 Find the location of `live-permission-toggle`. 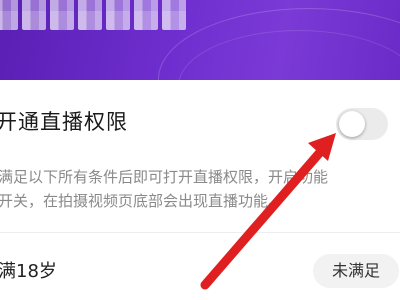

live-permission-toggle is located at coordinates (362, 124).